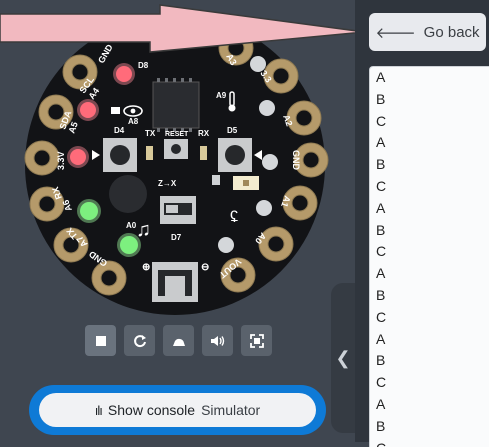 This screenshot has height=447, width=489. I want to click on button-a, so click(120, 155).